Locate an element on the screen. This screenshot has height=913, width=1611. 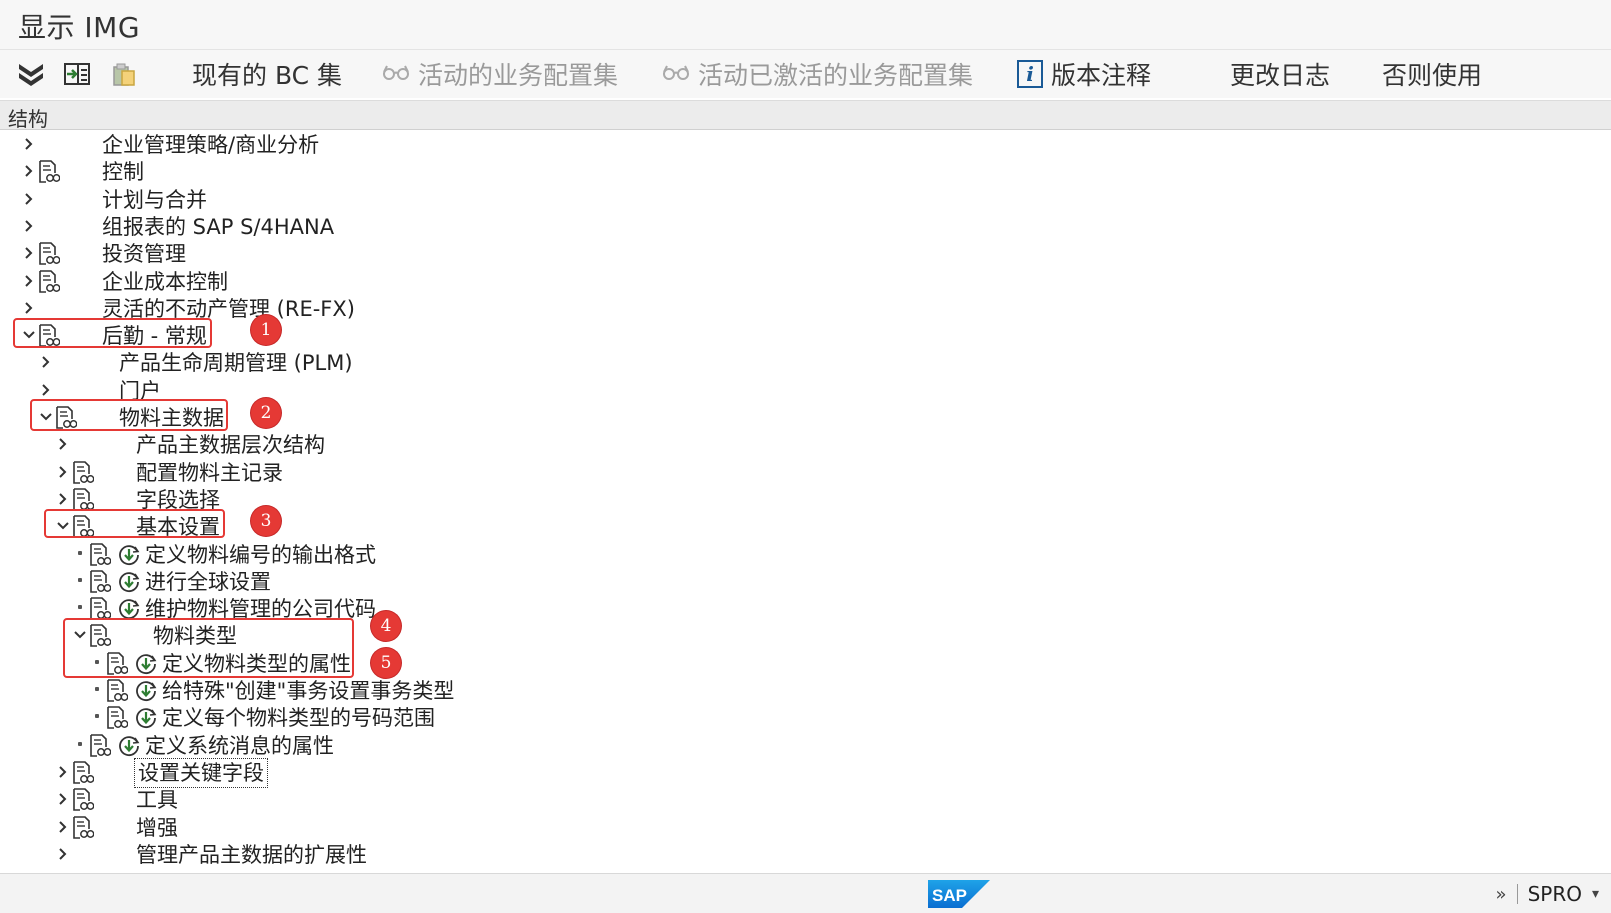
tree-node-label: 给特殊"创建"事务设置事务类型 is located at coordinates (308, 691).